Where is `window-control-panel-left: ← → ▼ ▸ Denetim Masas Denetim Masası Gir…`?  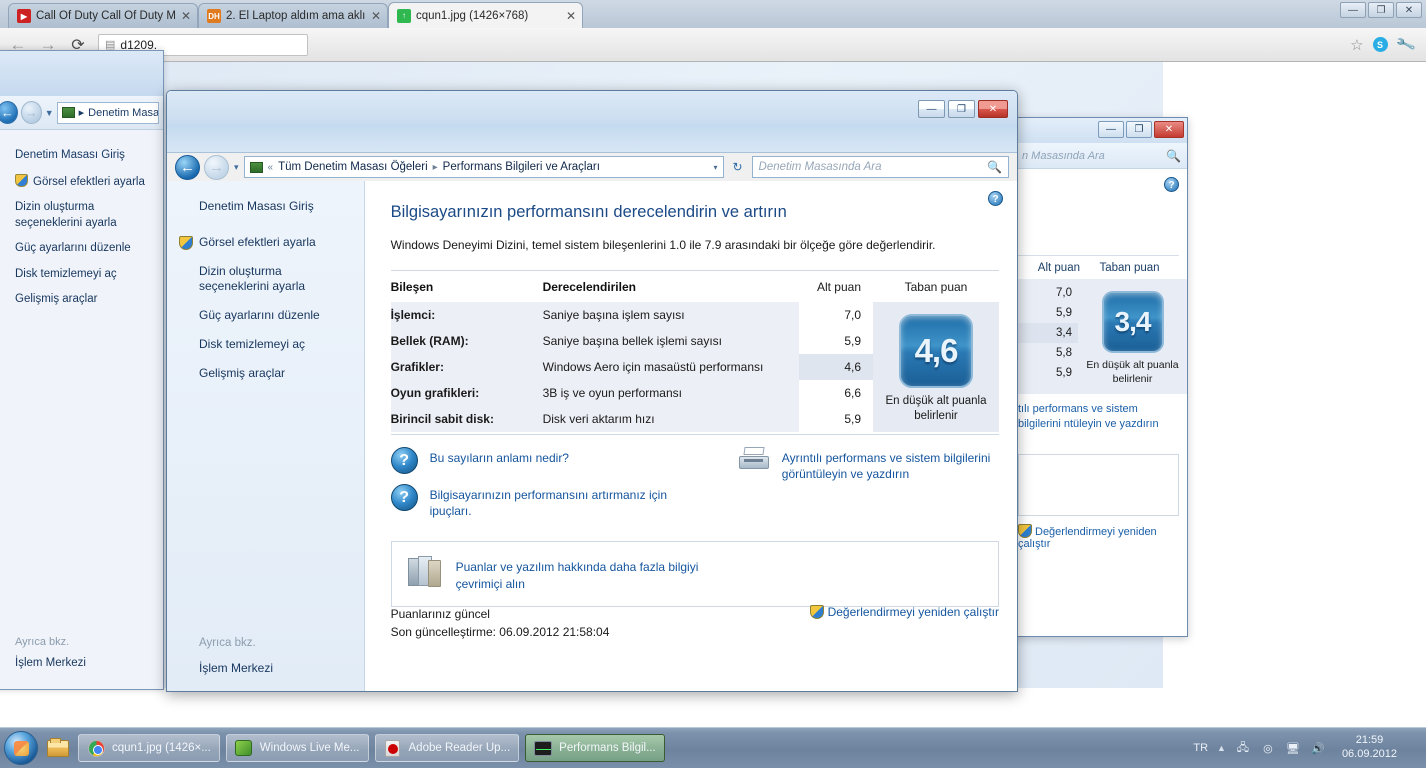
window-control-panel-left: ← → ▼ ▸ Denetim Masas Denetim Masası Gir… is located at coordinates (82, 370).